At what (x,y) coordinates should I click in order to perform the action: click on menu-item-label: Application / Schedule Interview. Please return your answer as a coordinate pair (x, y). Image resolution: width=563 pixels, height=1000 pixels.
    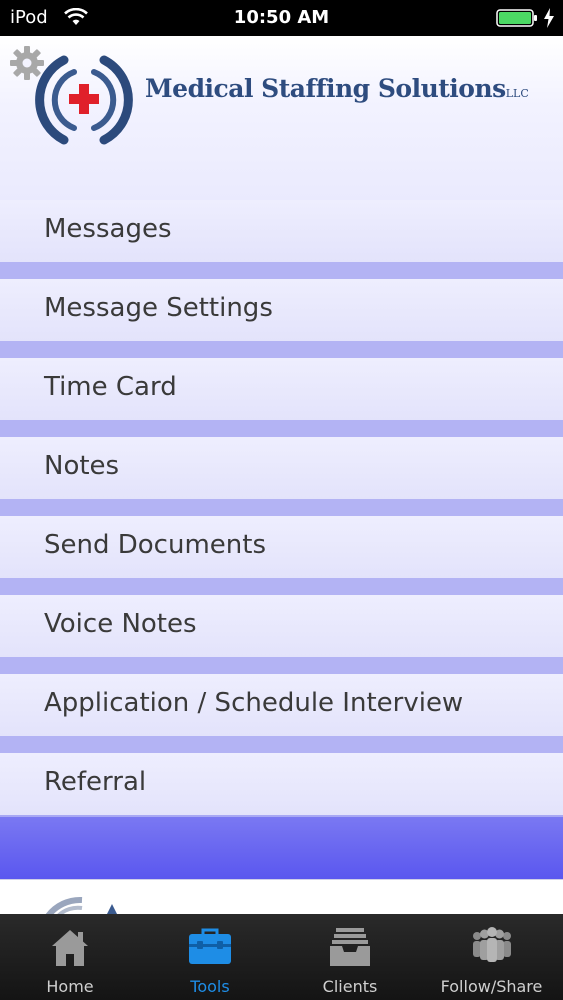
    Looking at the image, I should click on (254, 703).